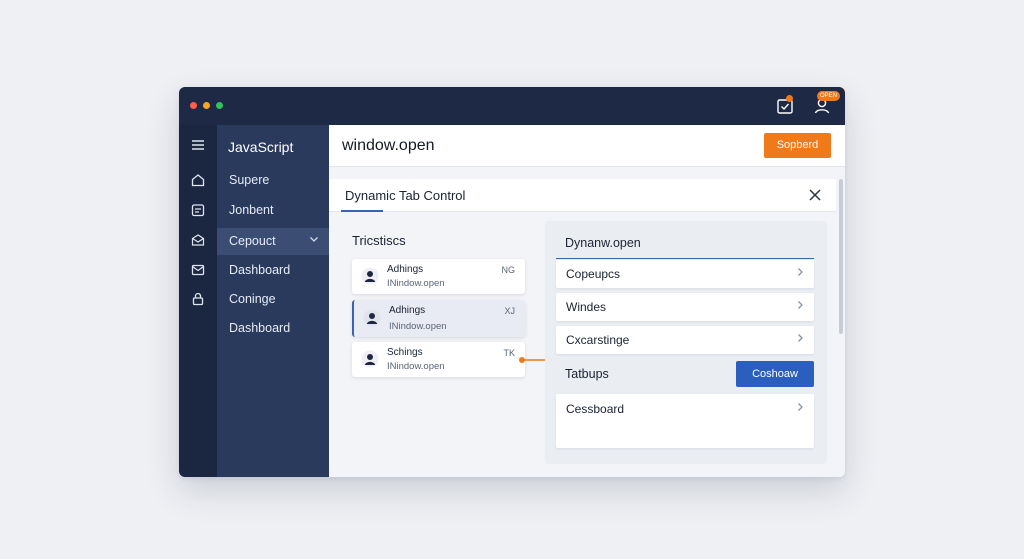 The width and height of the screenshot is (1024, 559). Describe the element at coordinates (198, 210) in the screenshot. I see `calendar-icon` at that location.